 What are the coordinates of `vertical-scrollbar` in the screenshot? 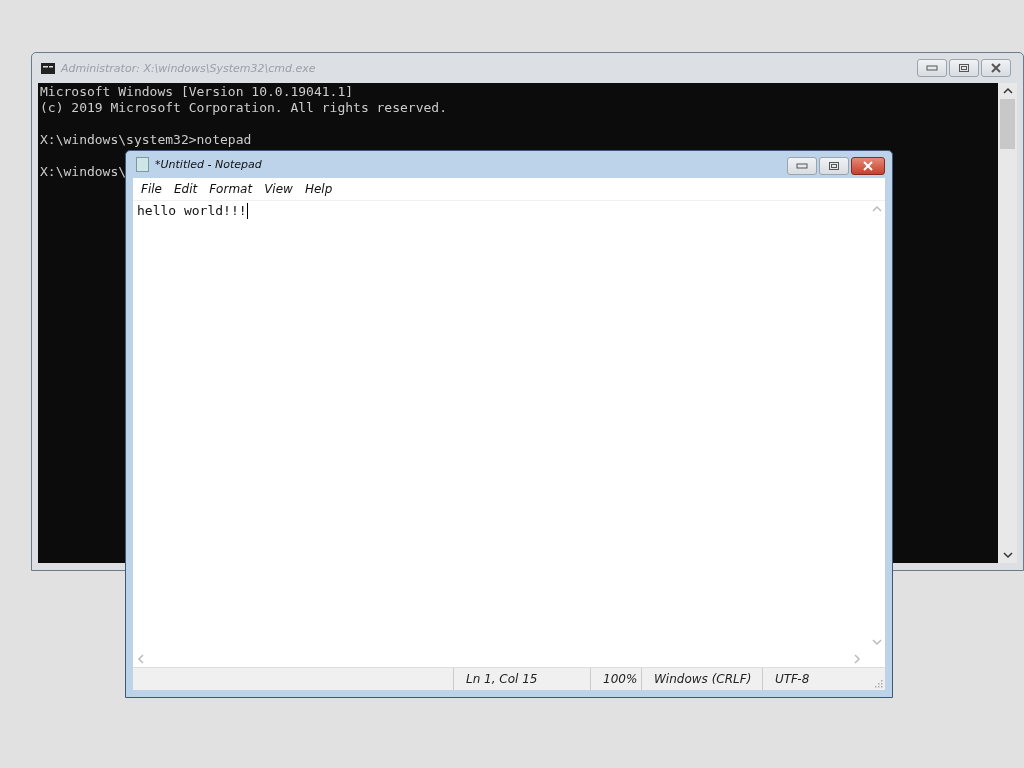 It's located at (1007, 323).